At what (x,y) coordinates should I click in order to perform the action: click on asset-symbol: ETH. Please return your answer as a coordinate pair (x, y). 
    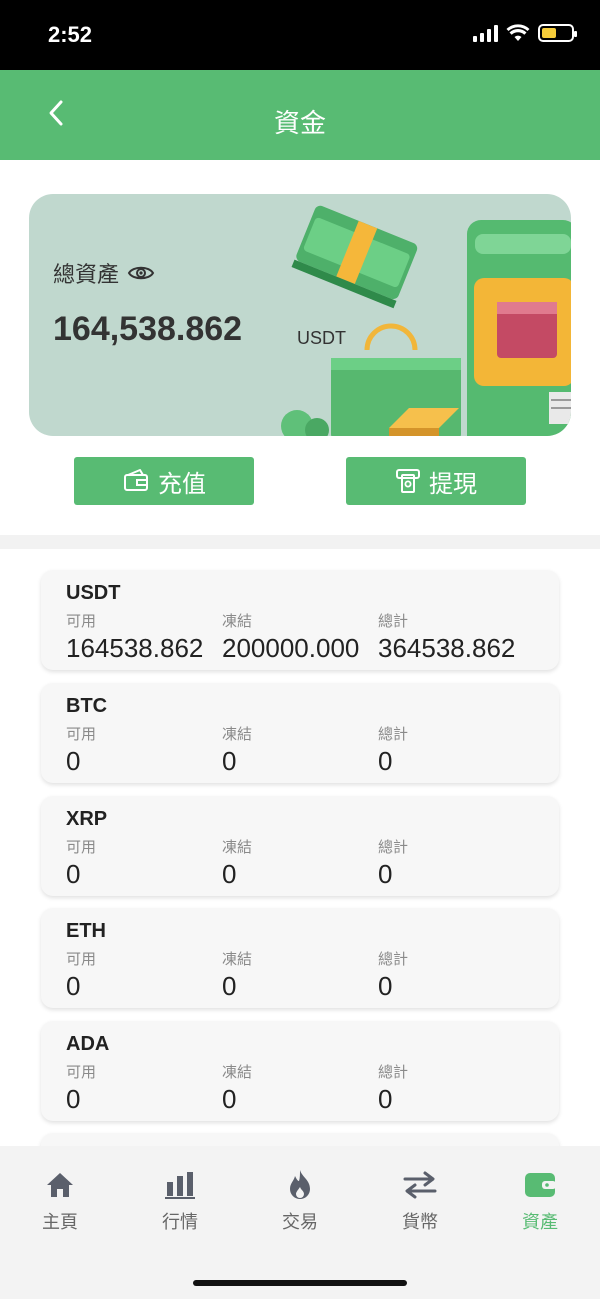
    Looking at the image, I should click on (86, 931).